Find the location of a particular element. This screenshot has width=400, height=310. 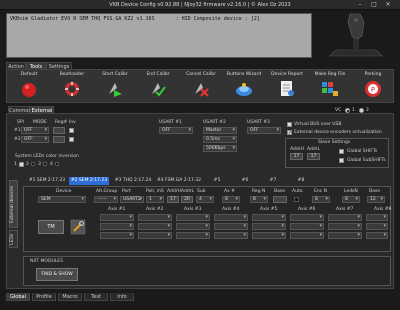

maximize-button: □ is located at coordinates (374, 5).